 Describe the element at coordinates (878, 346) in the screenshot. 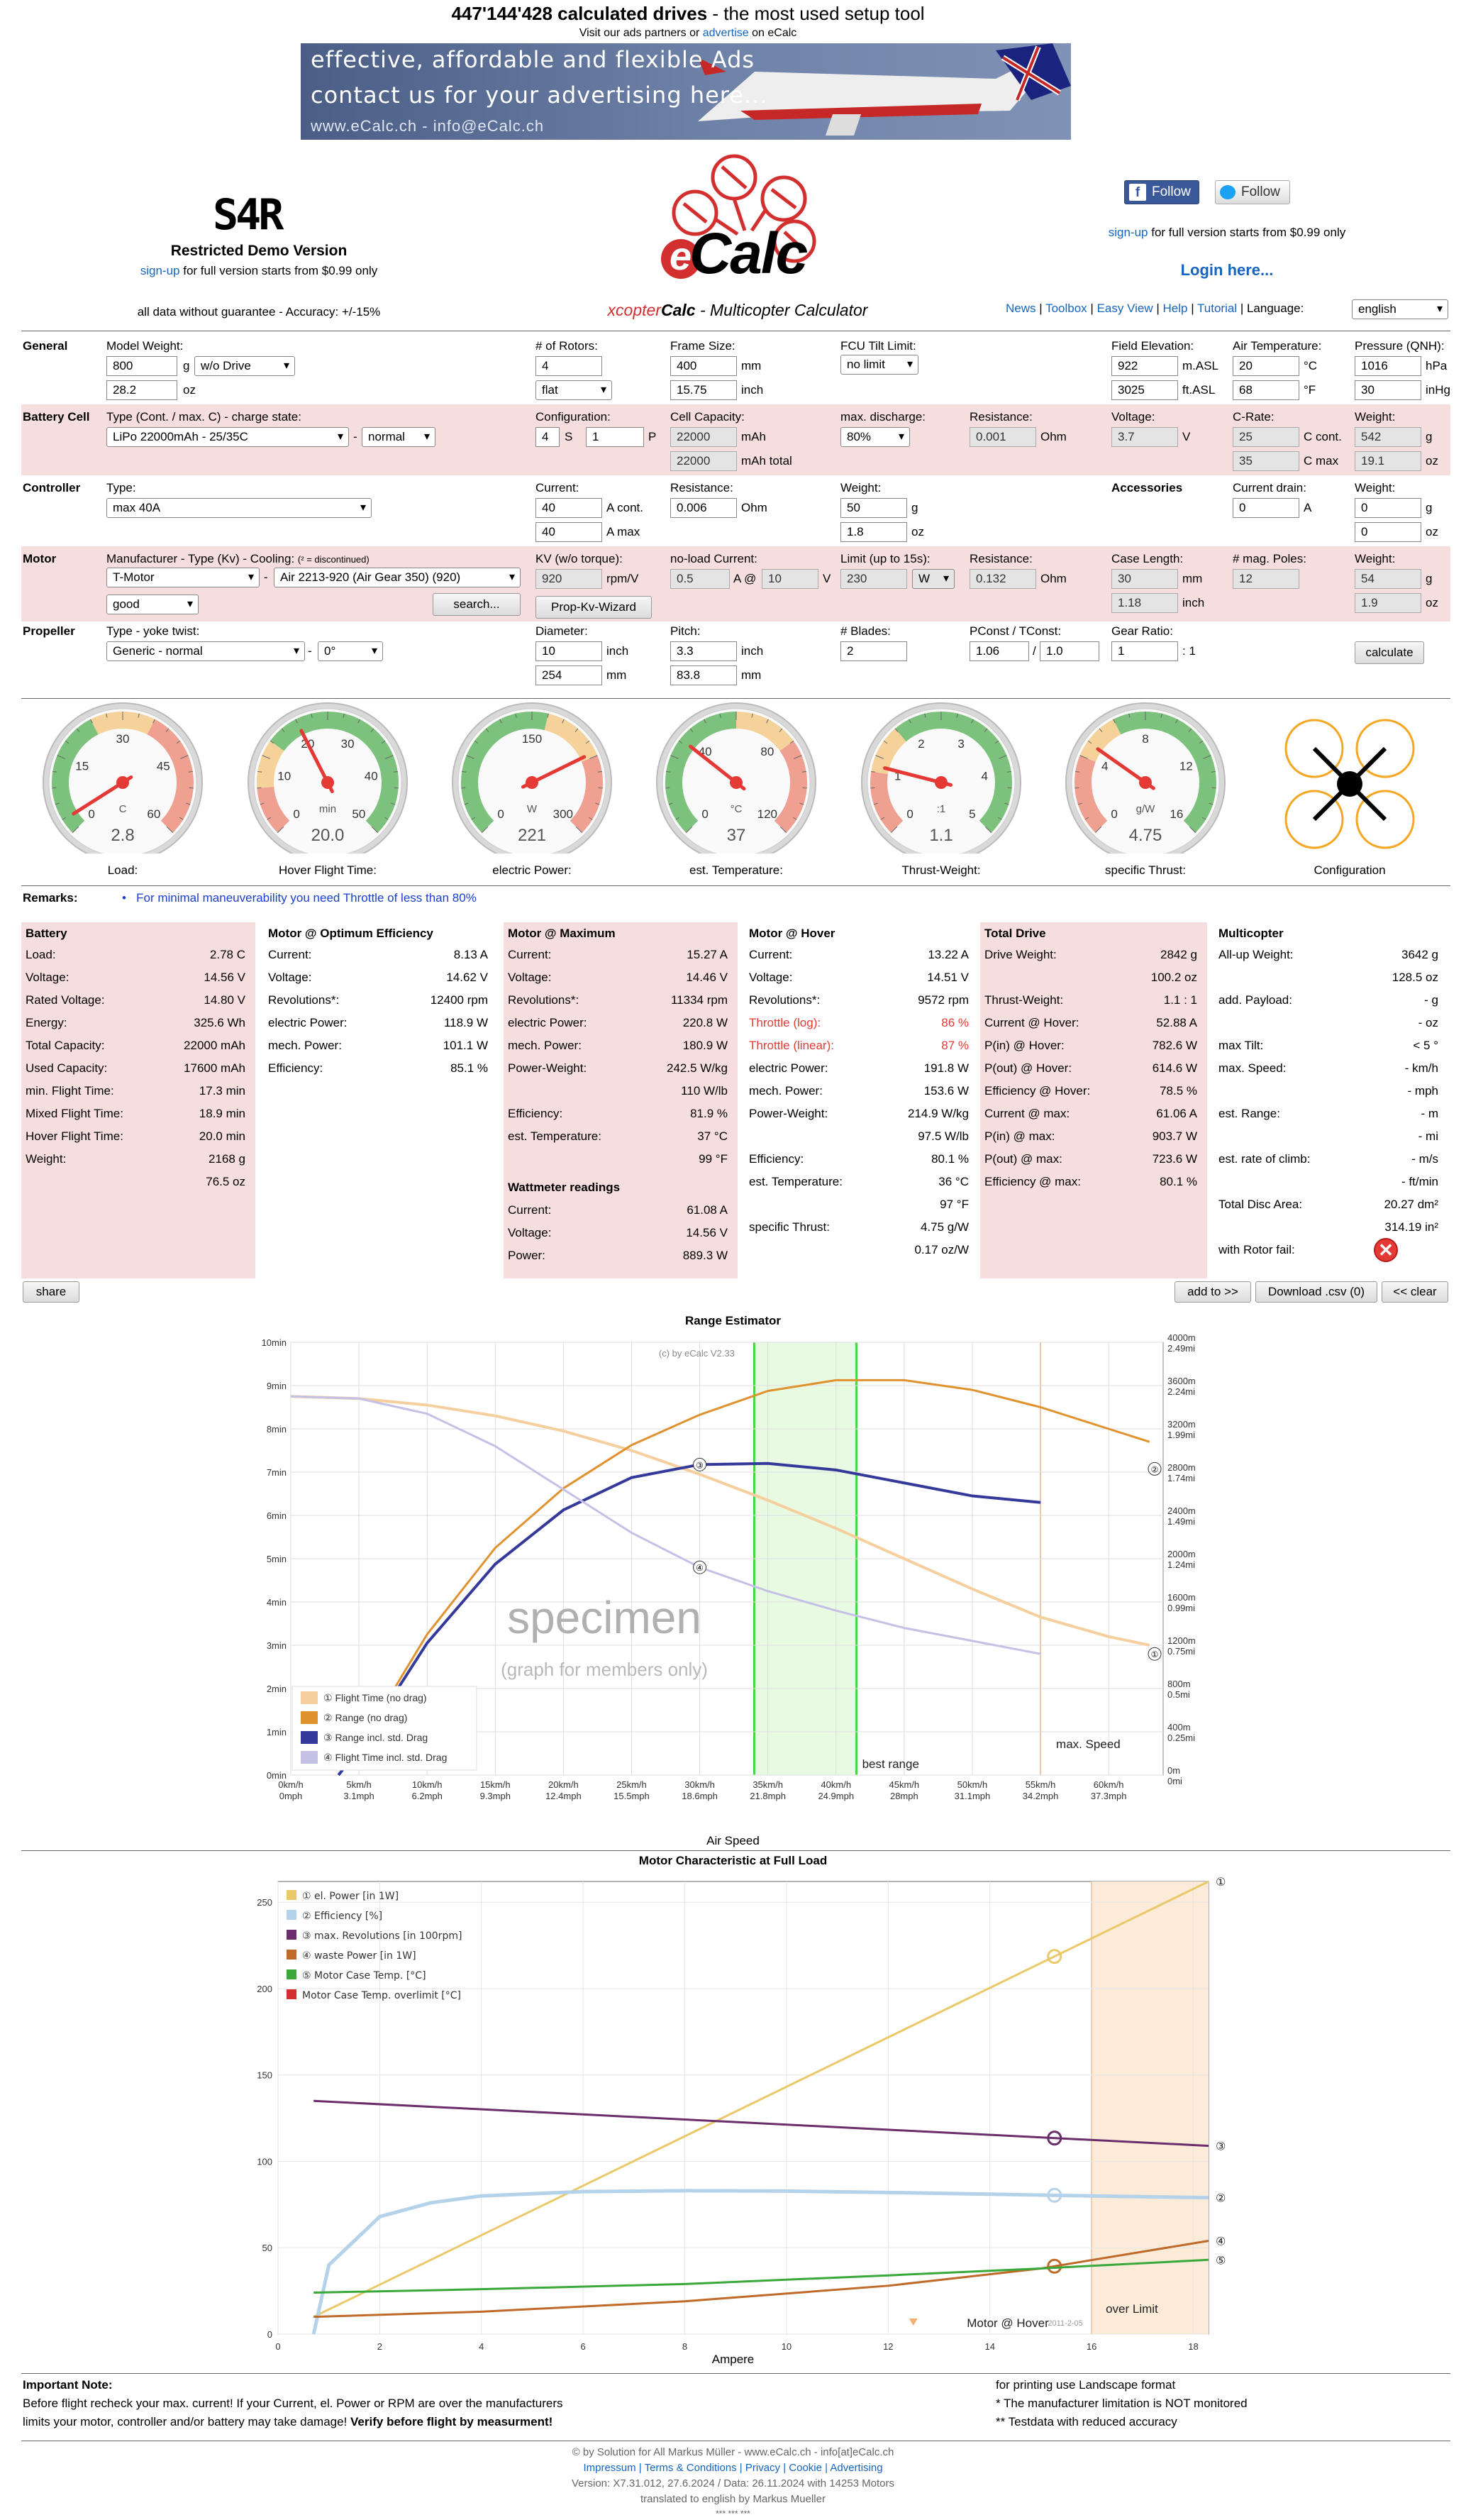

I see `fcu-tilt-label: FCU Tilt Limit:` at that location.